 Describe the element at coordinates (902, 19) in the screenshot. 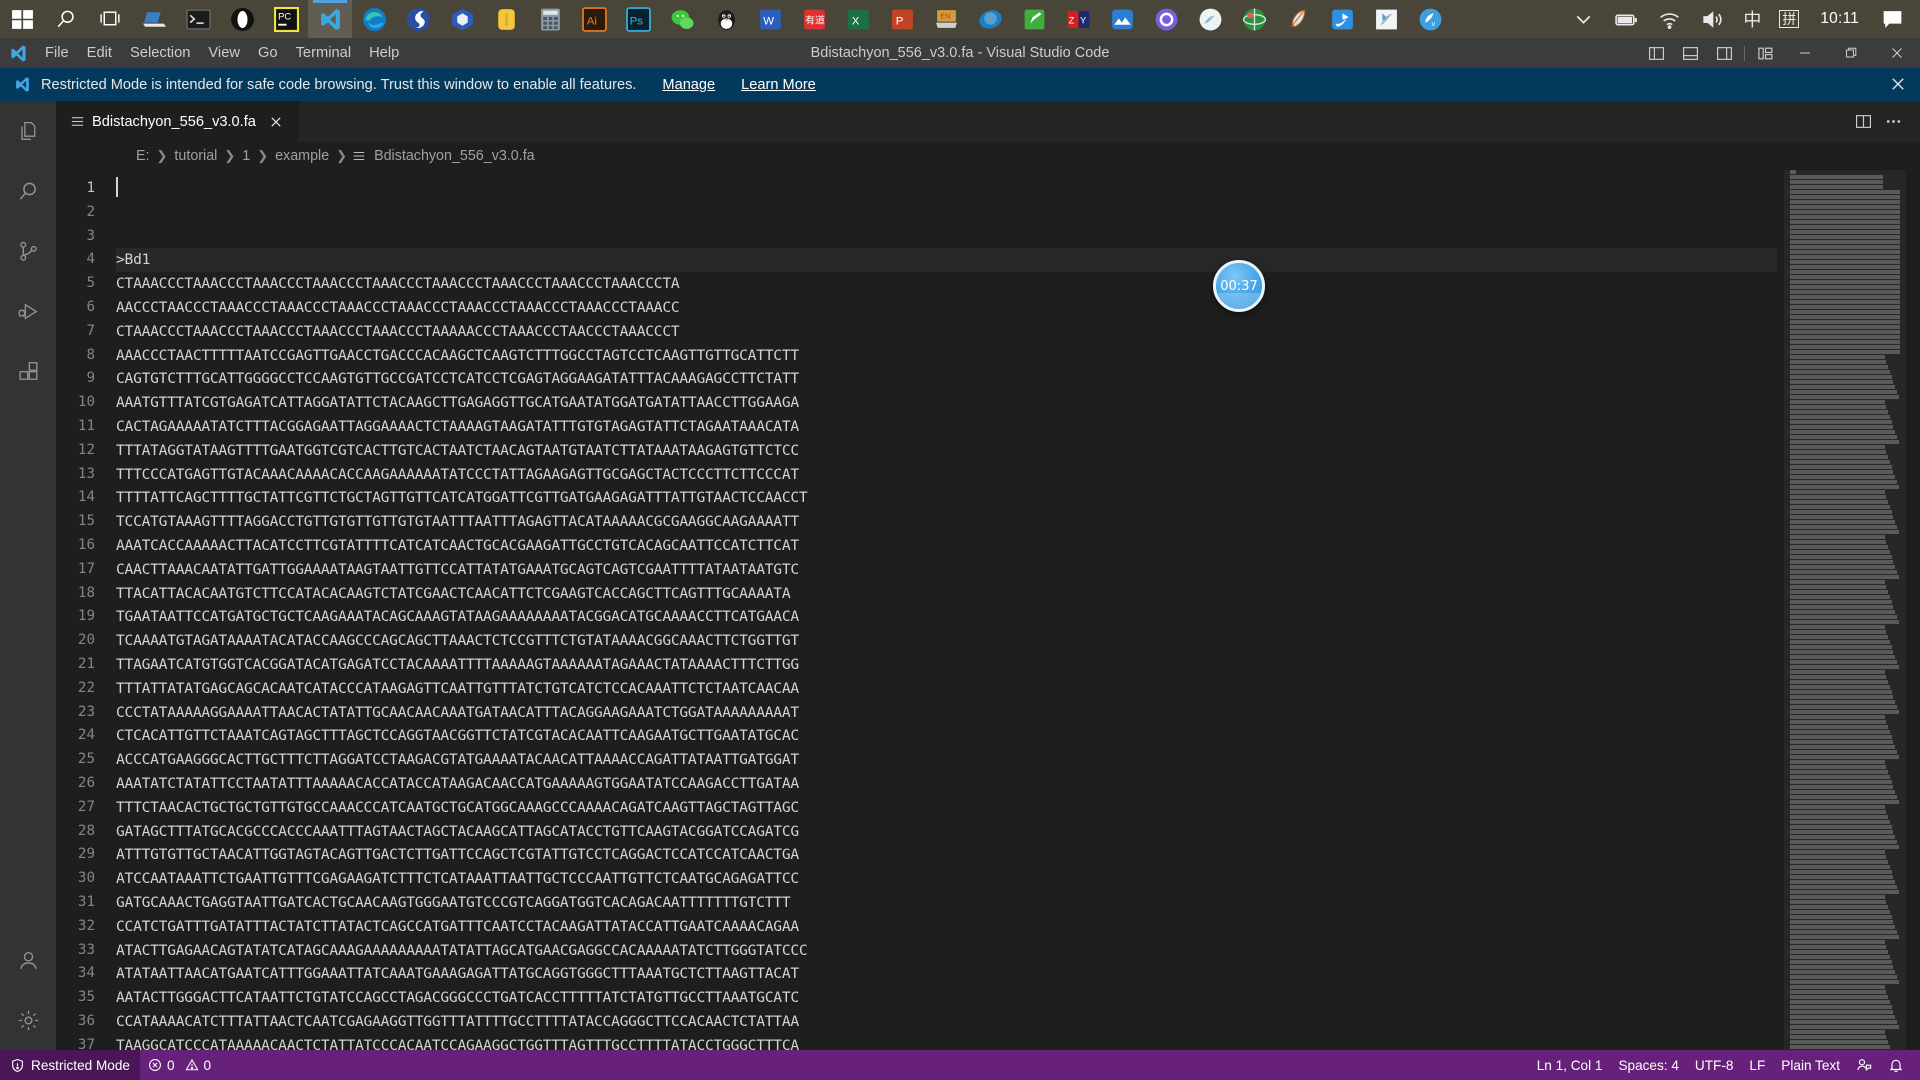

I see `taskbar-app-powerpoint: P` at that location.